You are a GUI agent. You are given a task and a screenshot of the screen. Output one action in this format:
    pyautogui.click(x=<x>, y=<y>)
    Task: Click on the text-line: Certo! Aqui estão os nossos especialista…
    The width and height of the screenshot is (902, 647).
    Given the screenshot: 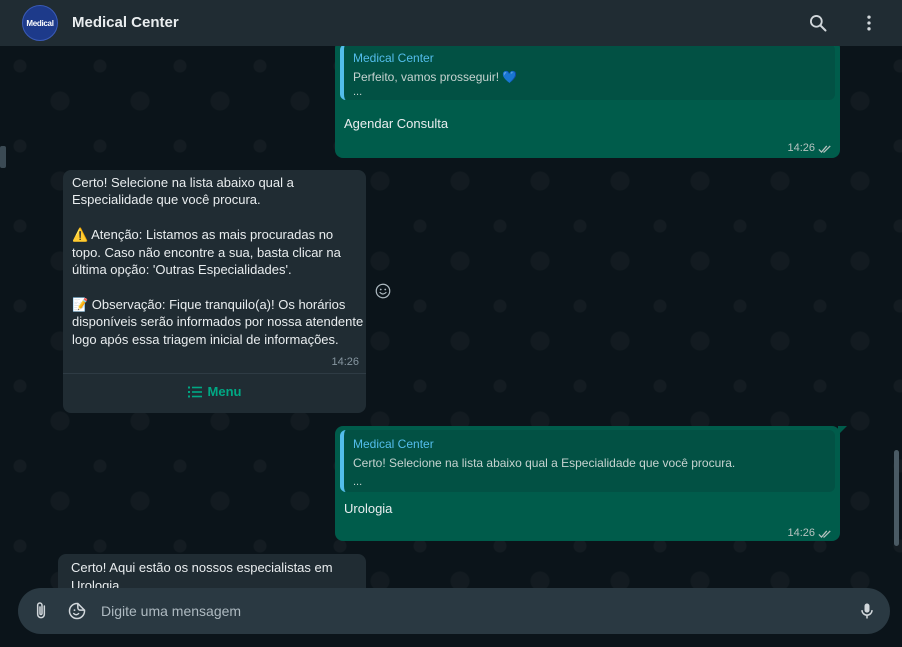 What is the action you would take?
    pyautogui.click(x=202, y=567)
    